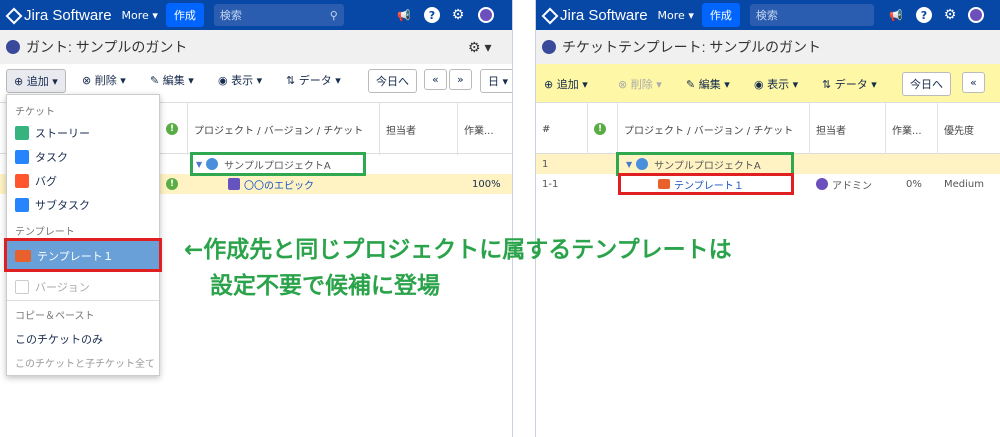 This screenshot has width=1000, height=437. What do you see at coordinates (279, 184) in the screenshot?
I see `row-name: 〇〇のエピック` at bounding box center [279, 184].